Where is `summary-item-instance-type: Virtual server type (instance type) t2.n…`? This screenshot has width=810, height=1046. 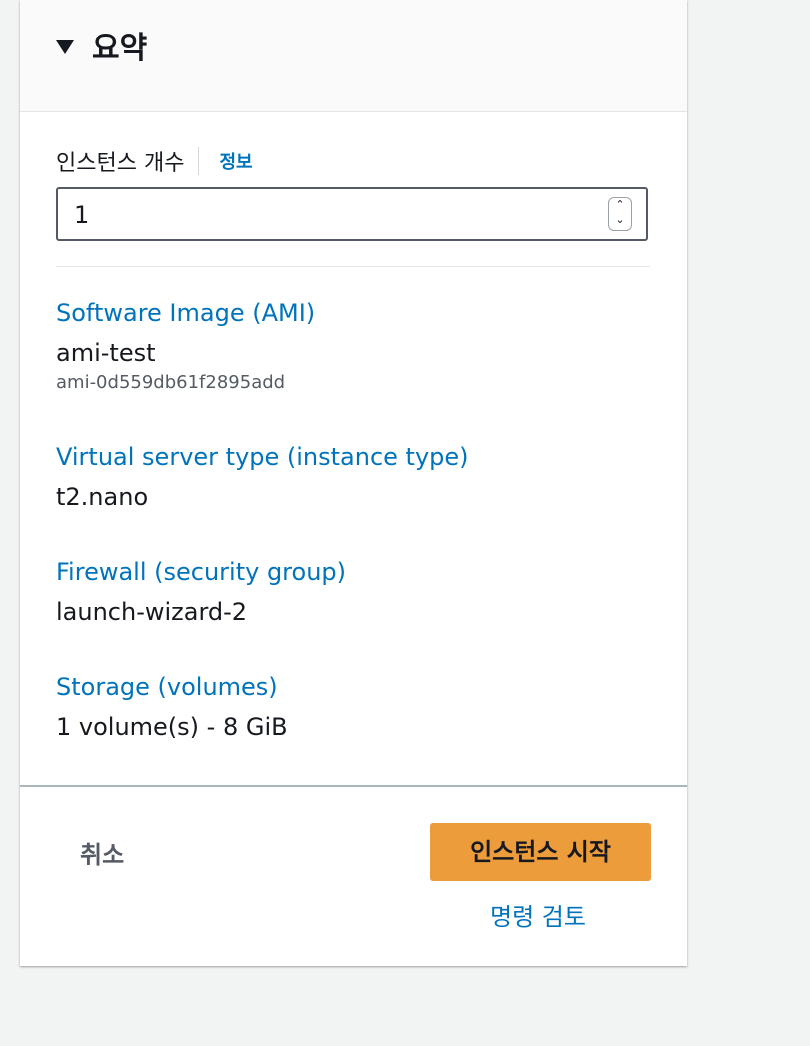
summary-item-instance-type: Virtual server type (instance type) t2.n… is located at coordinates (262, 477).